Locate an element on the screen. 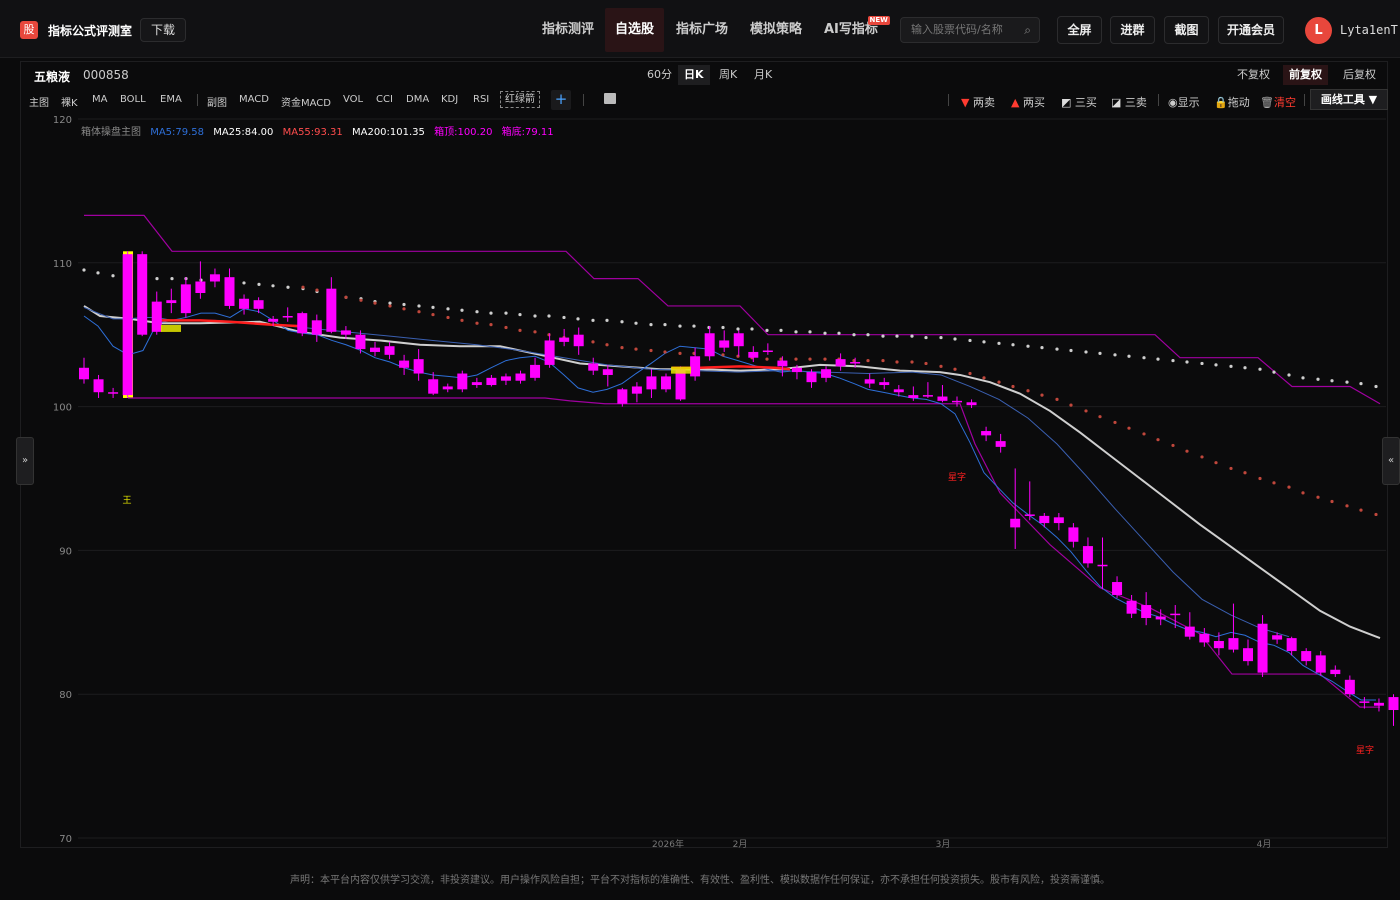  draw-two-buy: ▲ 两买 is located at coordinates (1028, 102).